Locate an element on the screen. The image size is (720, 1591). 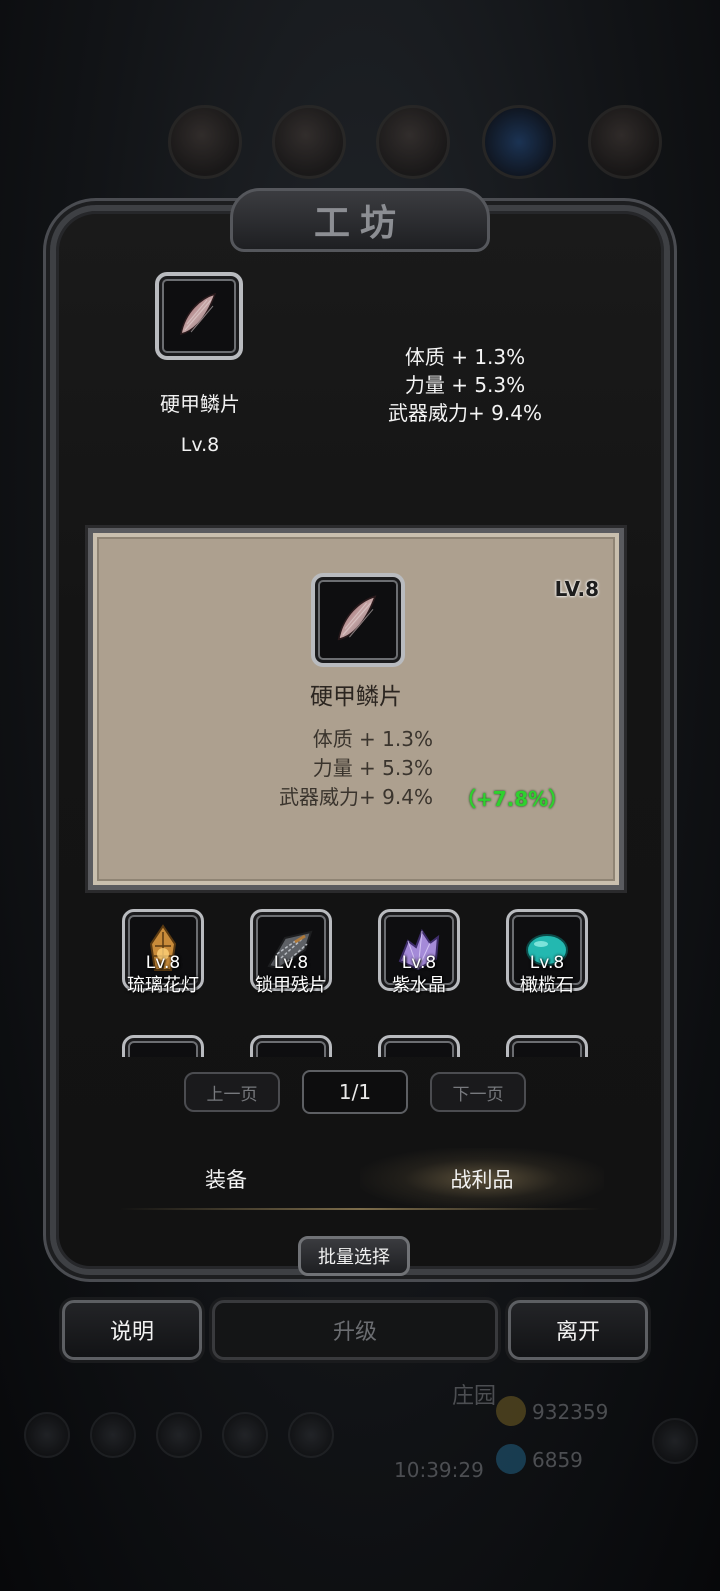
next-page-button: 下一页 is located at coordinates (478, 1092).